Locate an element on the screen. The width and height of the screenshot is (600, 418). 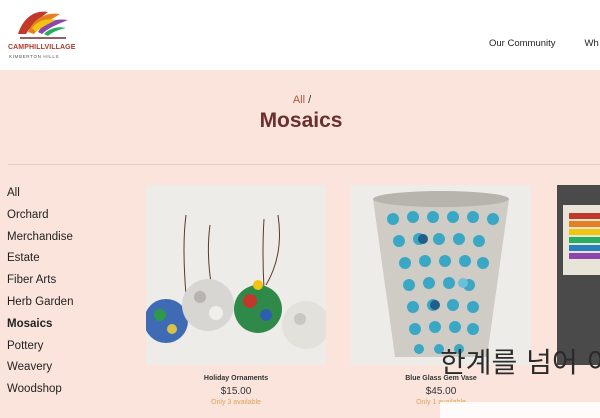
sidebar-item-mosaics: Mosaics is located at coordinates (40, 325).